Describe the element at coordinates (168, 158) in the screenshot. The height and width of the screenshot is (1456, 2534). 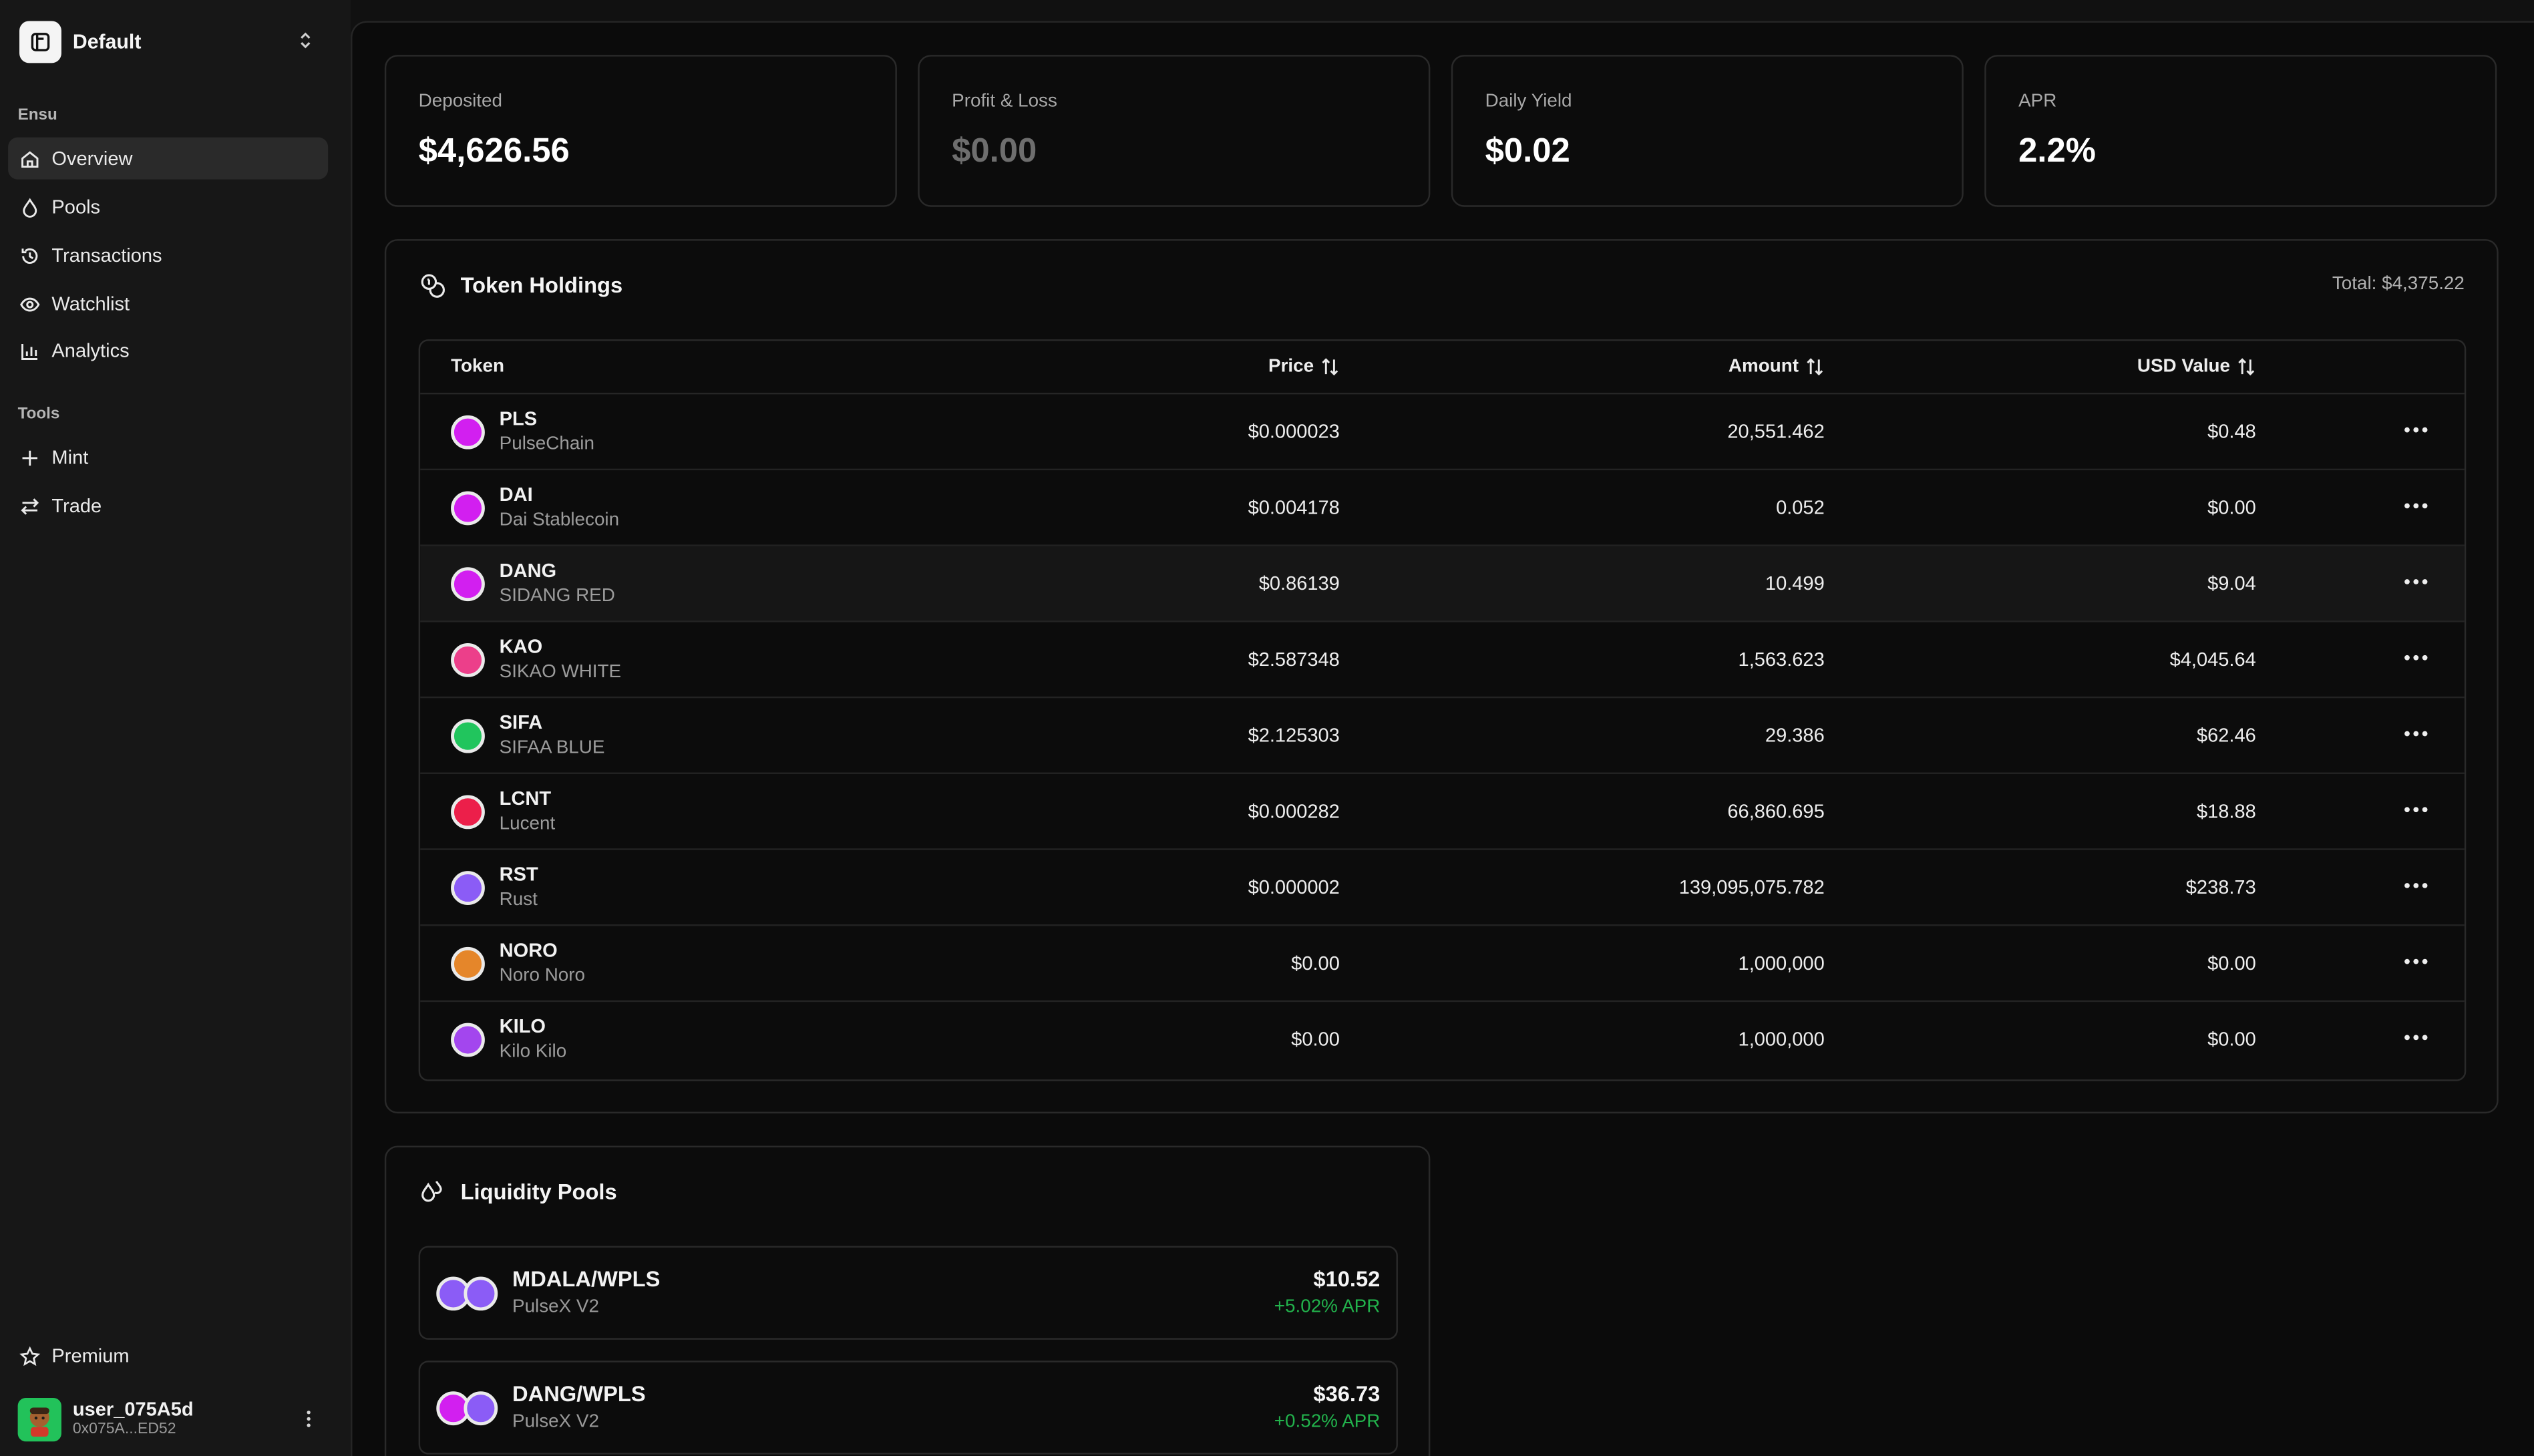
I see `sidebar-item-overview: Overview` at that location.